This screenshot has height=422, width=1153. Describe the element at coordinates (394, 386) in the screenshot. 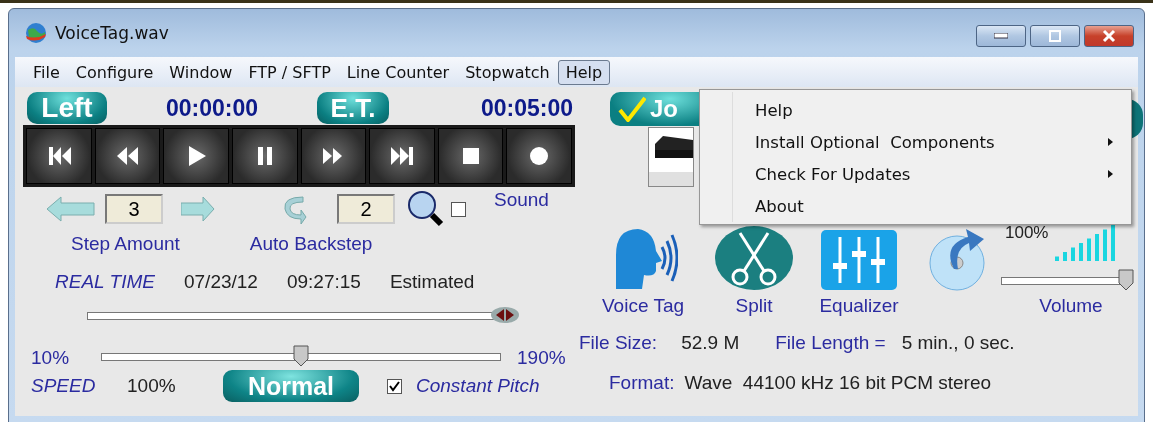

I see `constant-pitch-checkbox` at that location.